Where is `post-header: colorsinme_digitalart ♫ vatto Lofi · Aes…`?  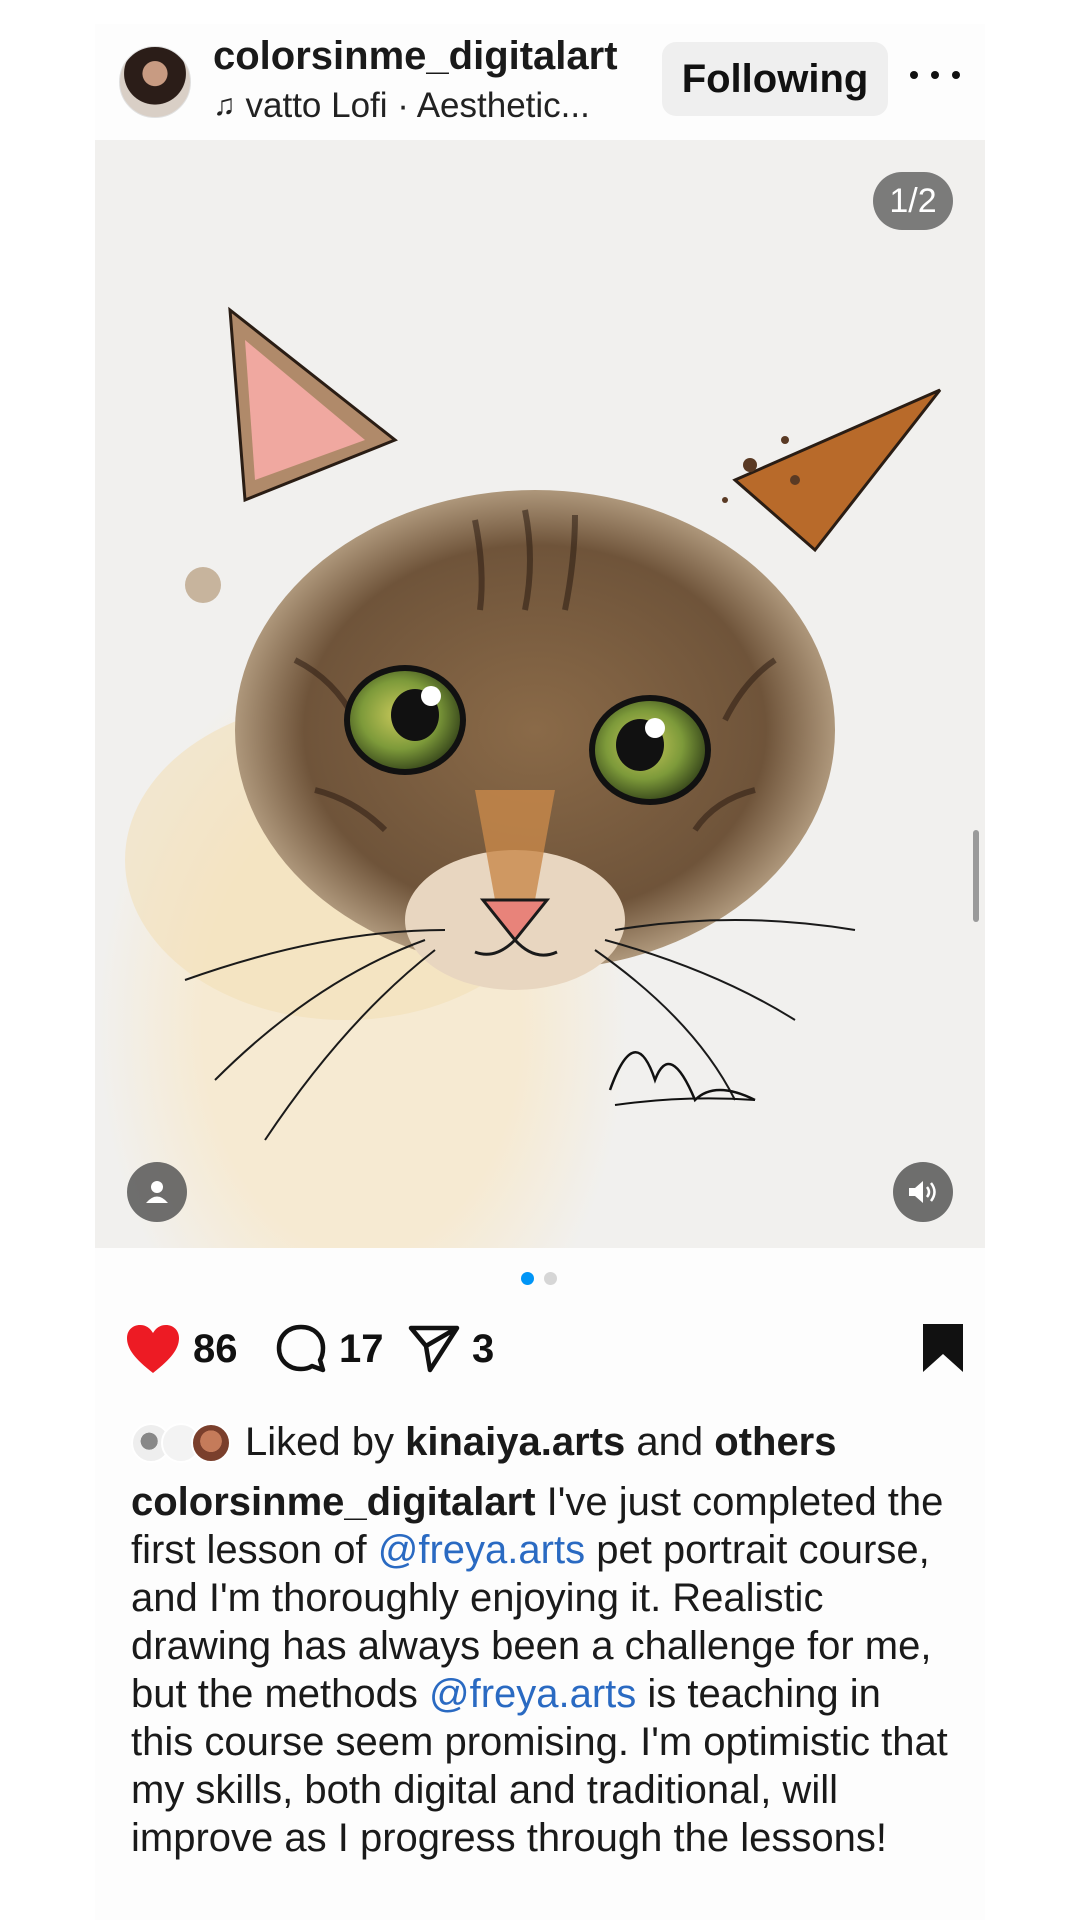
post-header: colorsinme_digitalart ♫ vatto Lofi · Aes… is located at coordinates (540, 82).